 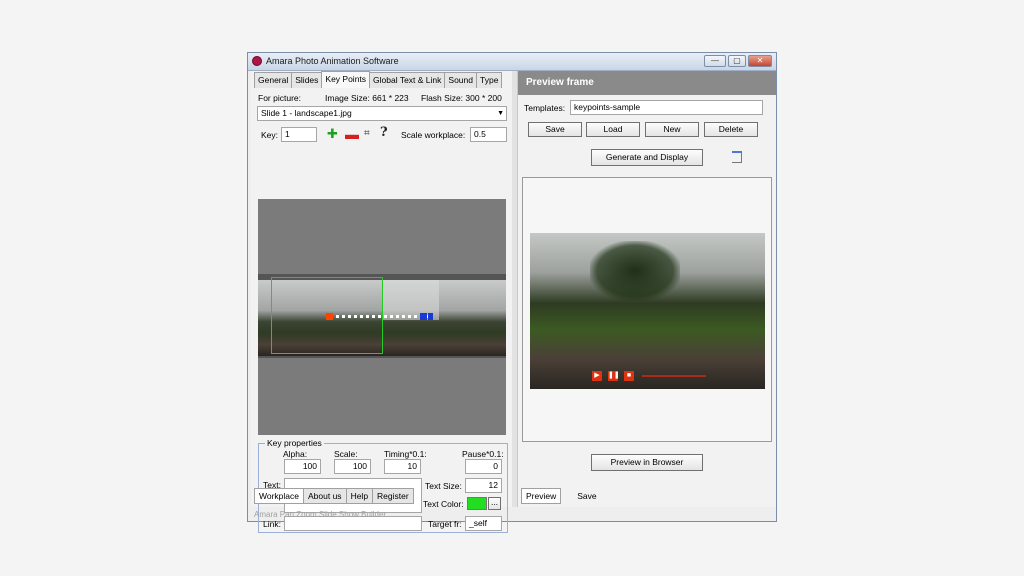 What do you see at coordinates (489, 80) in the screenshot?
I see `tab-type: Type` at bounding box center [489, 80].